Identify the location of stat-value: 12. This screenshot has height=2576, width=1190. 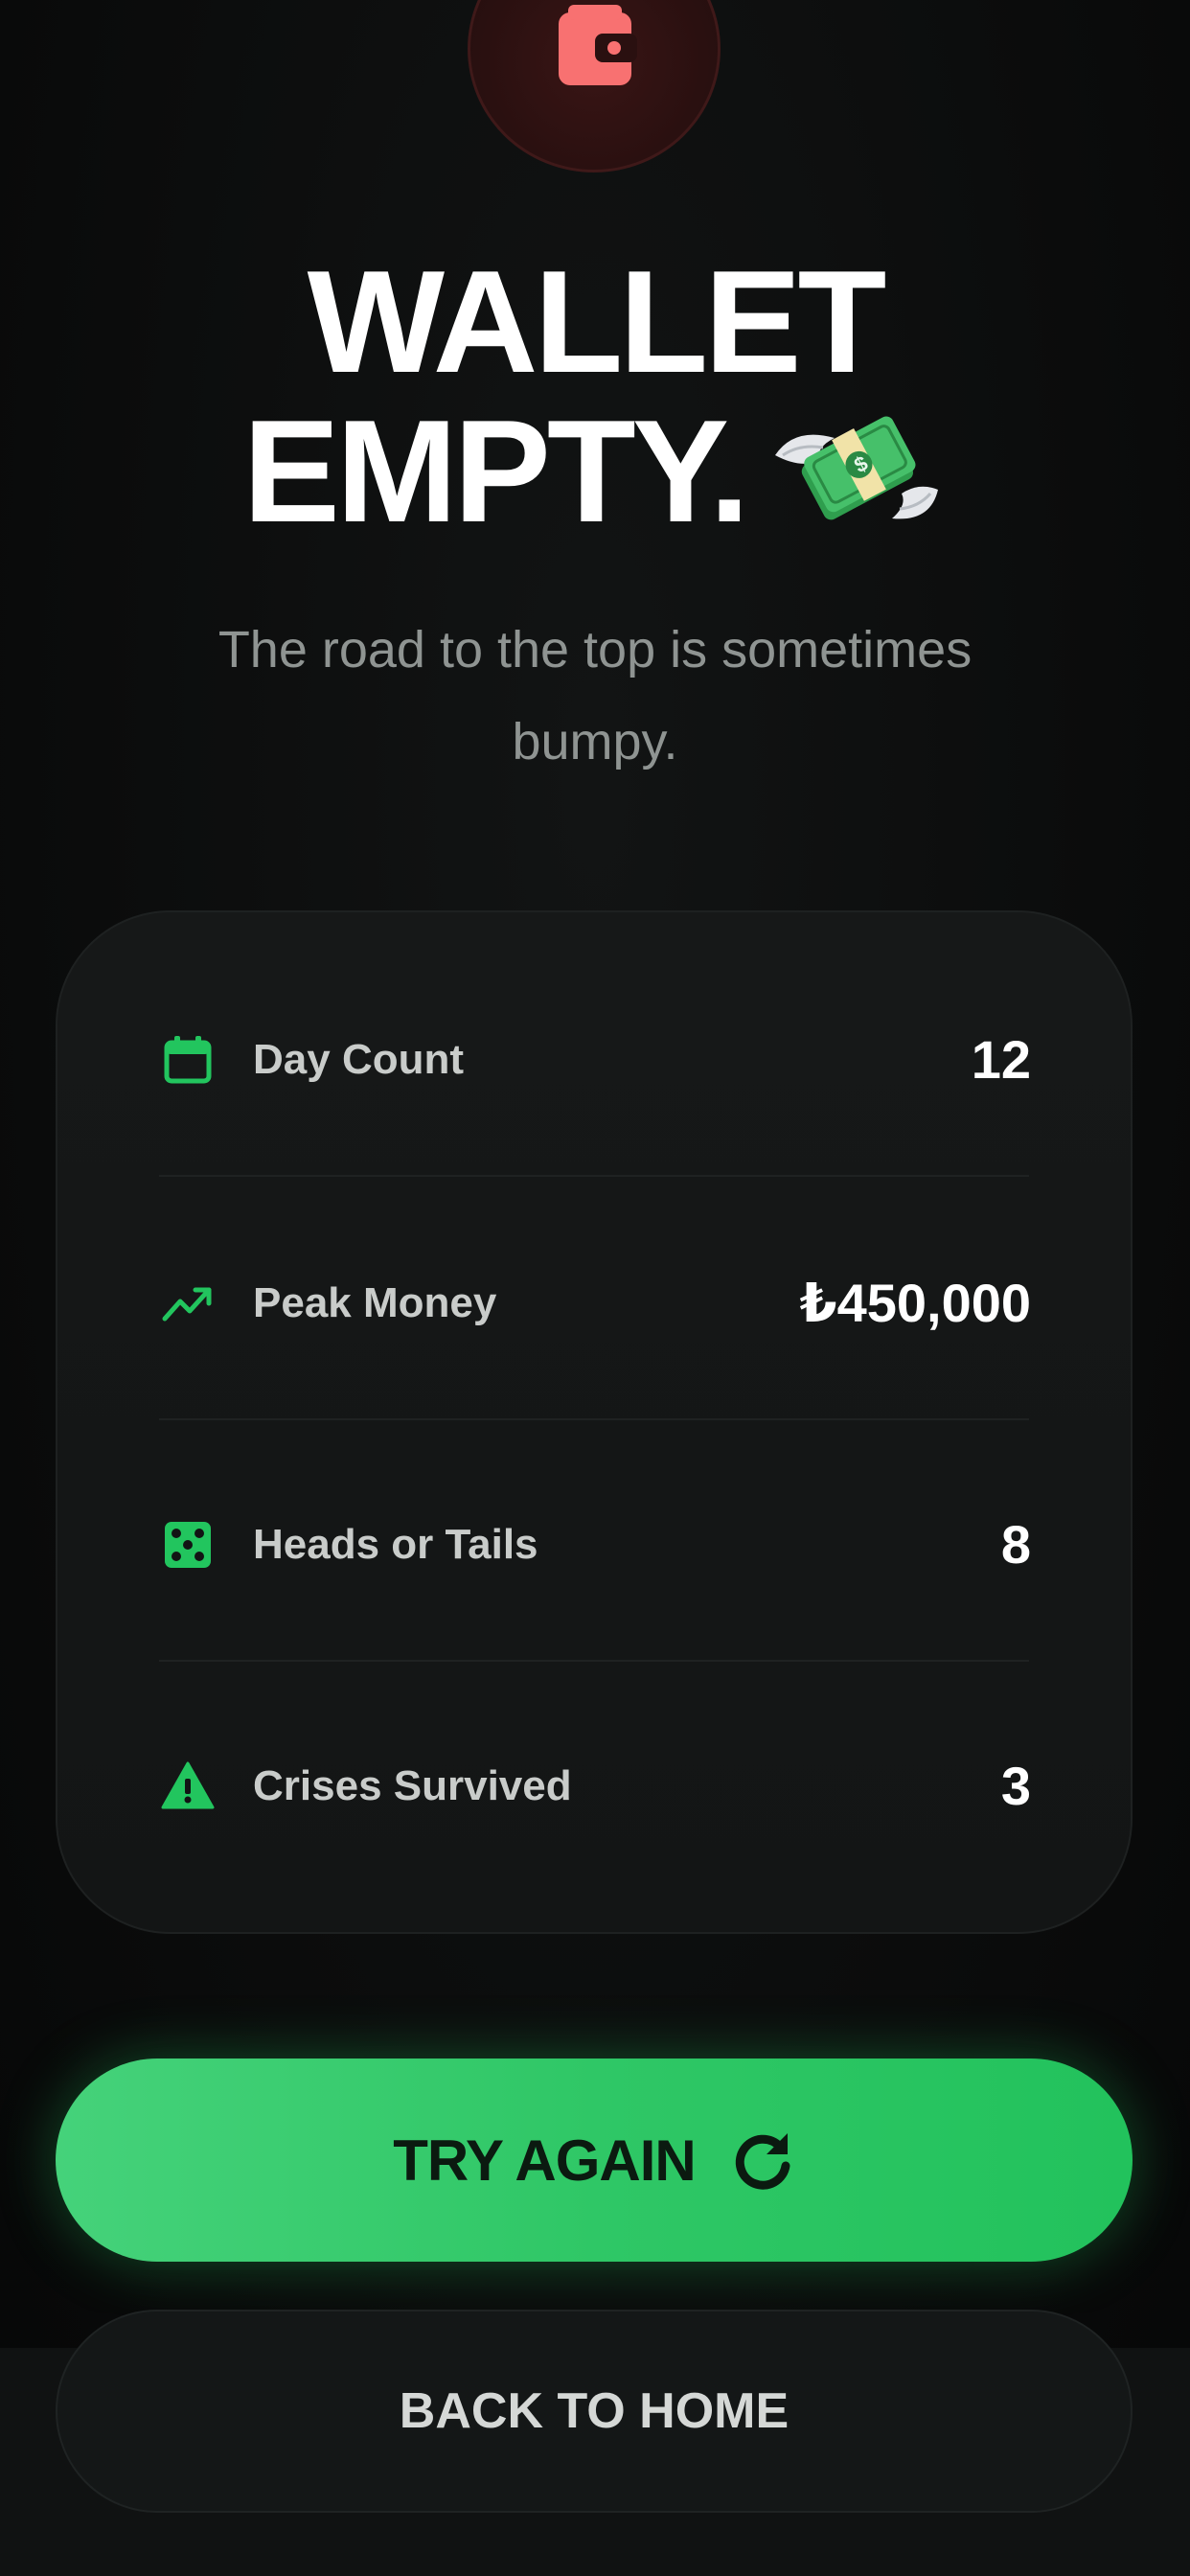
(1001, 1059).